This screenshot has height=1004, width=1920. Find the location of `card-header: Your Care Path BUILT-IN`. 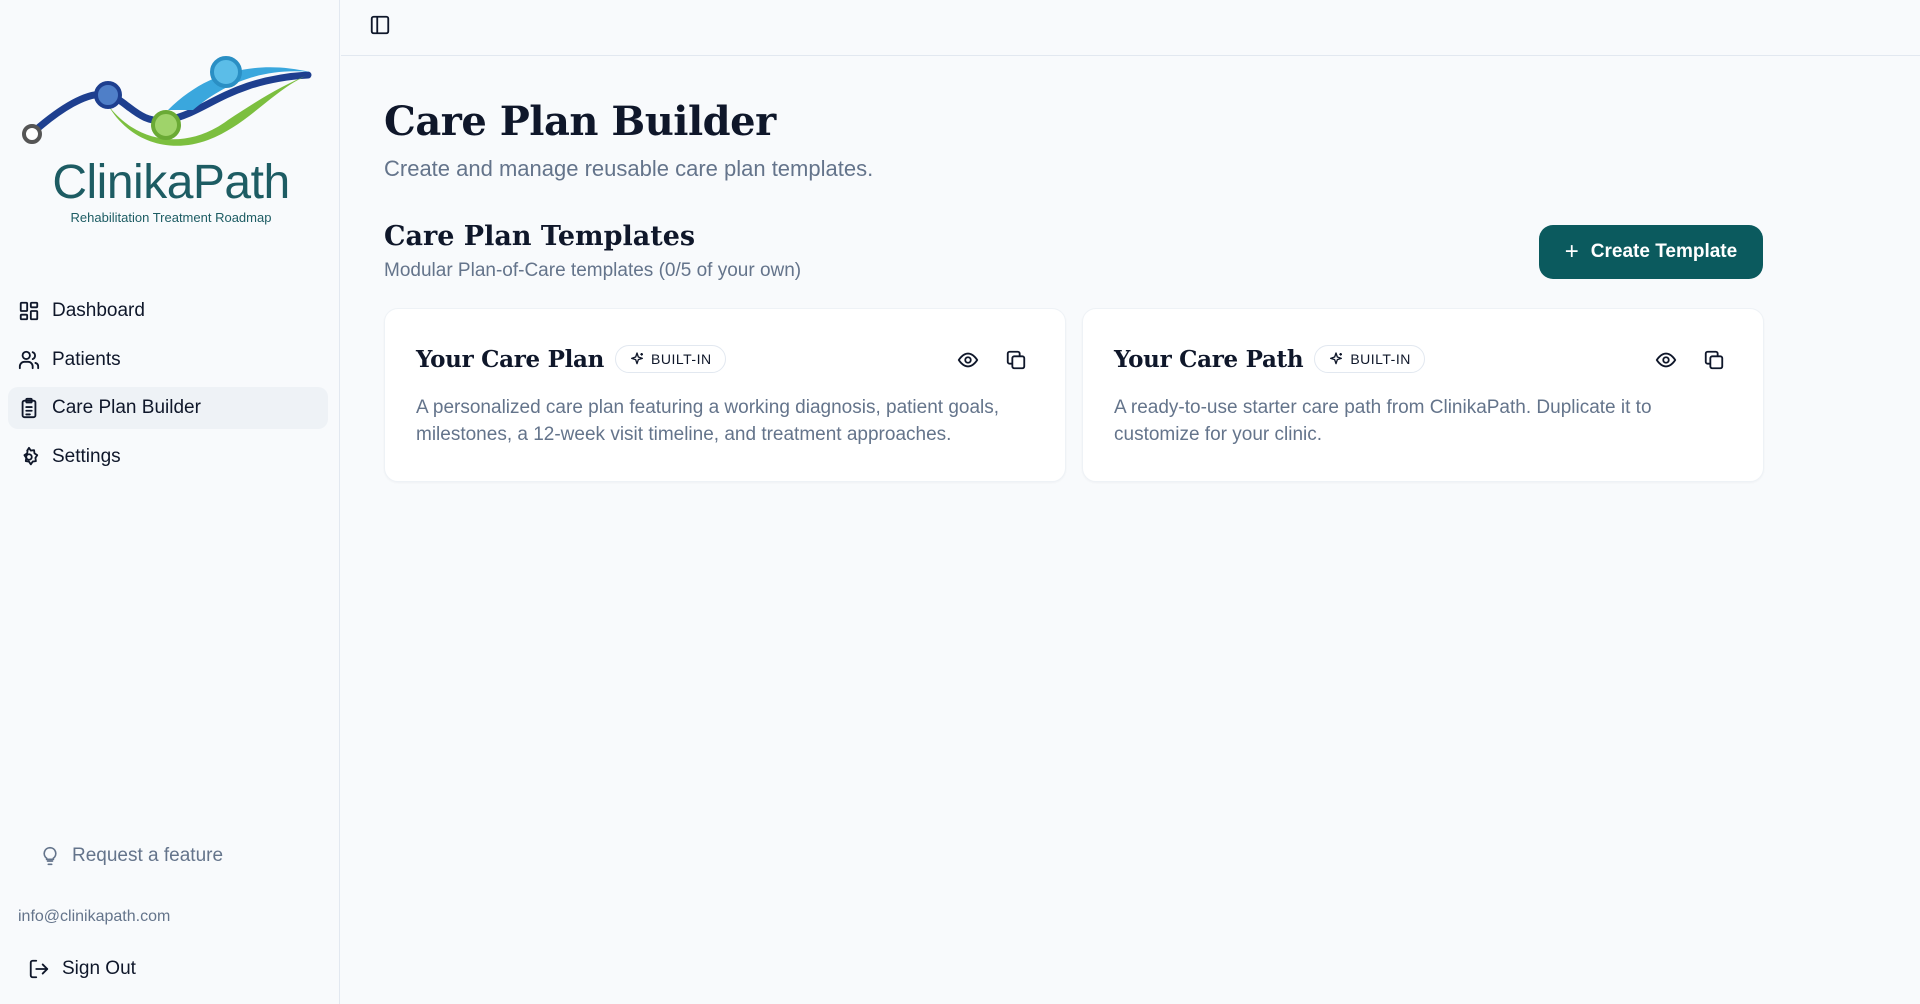

card-header: Your Care Path BUILT-IN is located at coordinates (1269, 359).